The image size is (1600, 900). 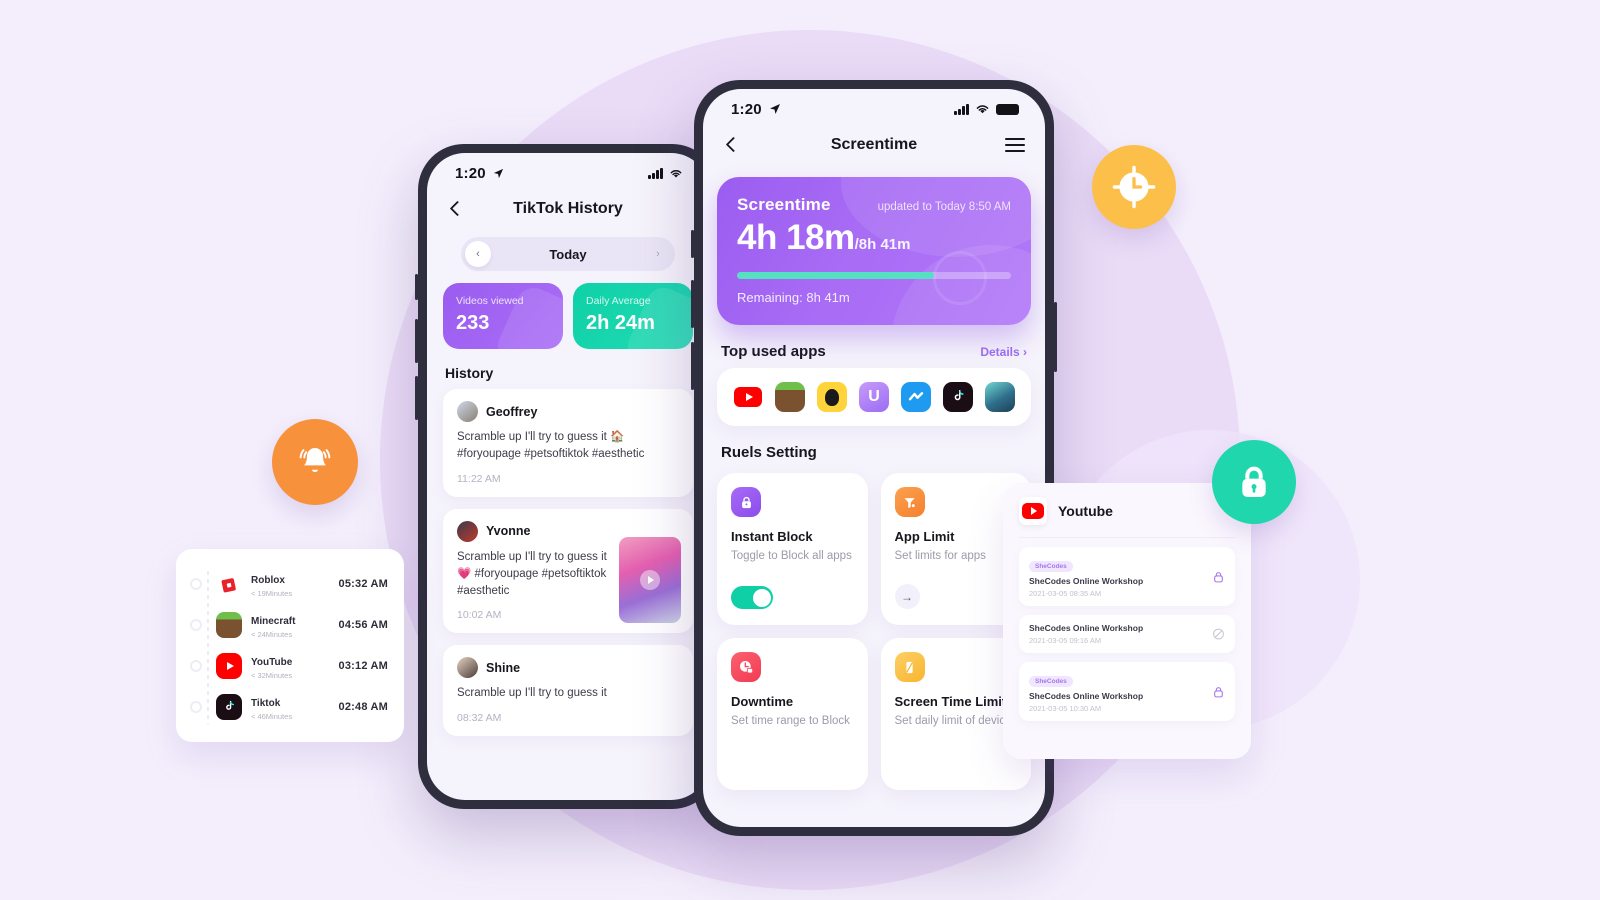 I want to click on main-nav-bar: Screentime, so click(x=874, y=145).